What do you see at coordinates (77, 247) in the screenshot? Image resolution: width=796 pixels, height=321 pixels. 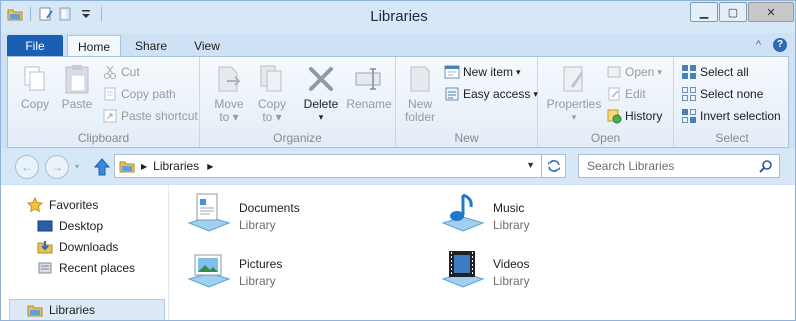 I see `nav-downloads: Downloads` at bounding box center [77, 247].